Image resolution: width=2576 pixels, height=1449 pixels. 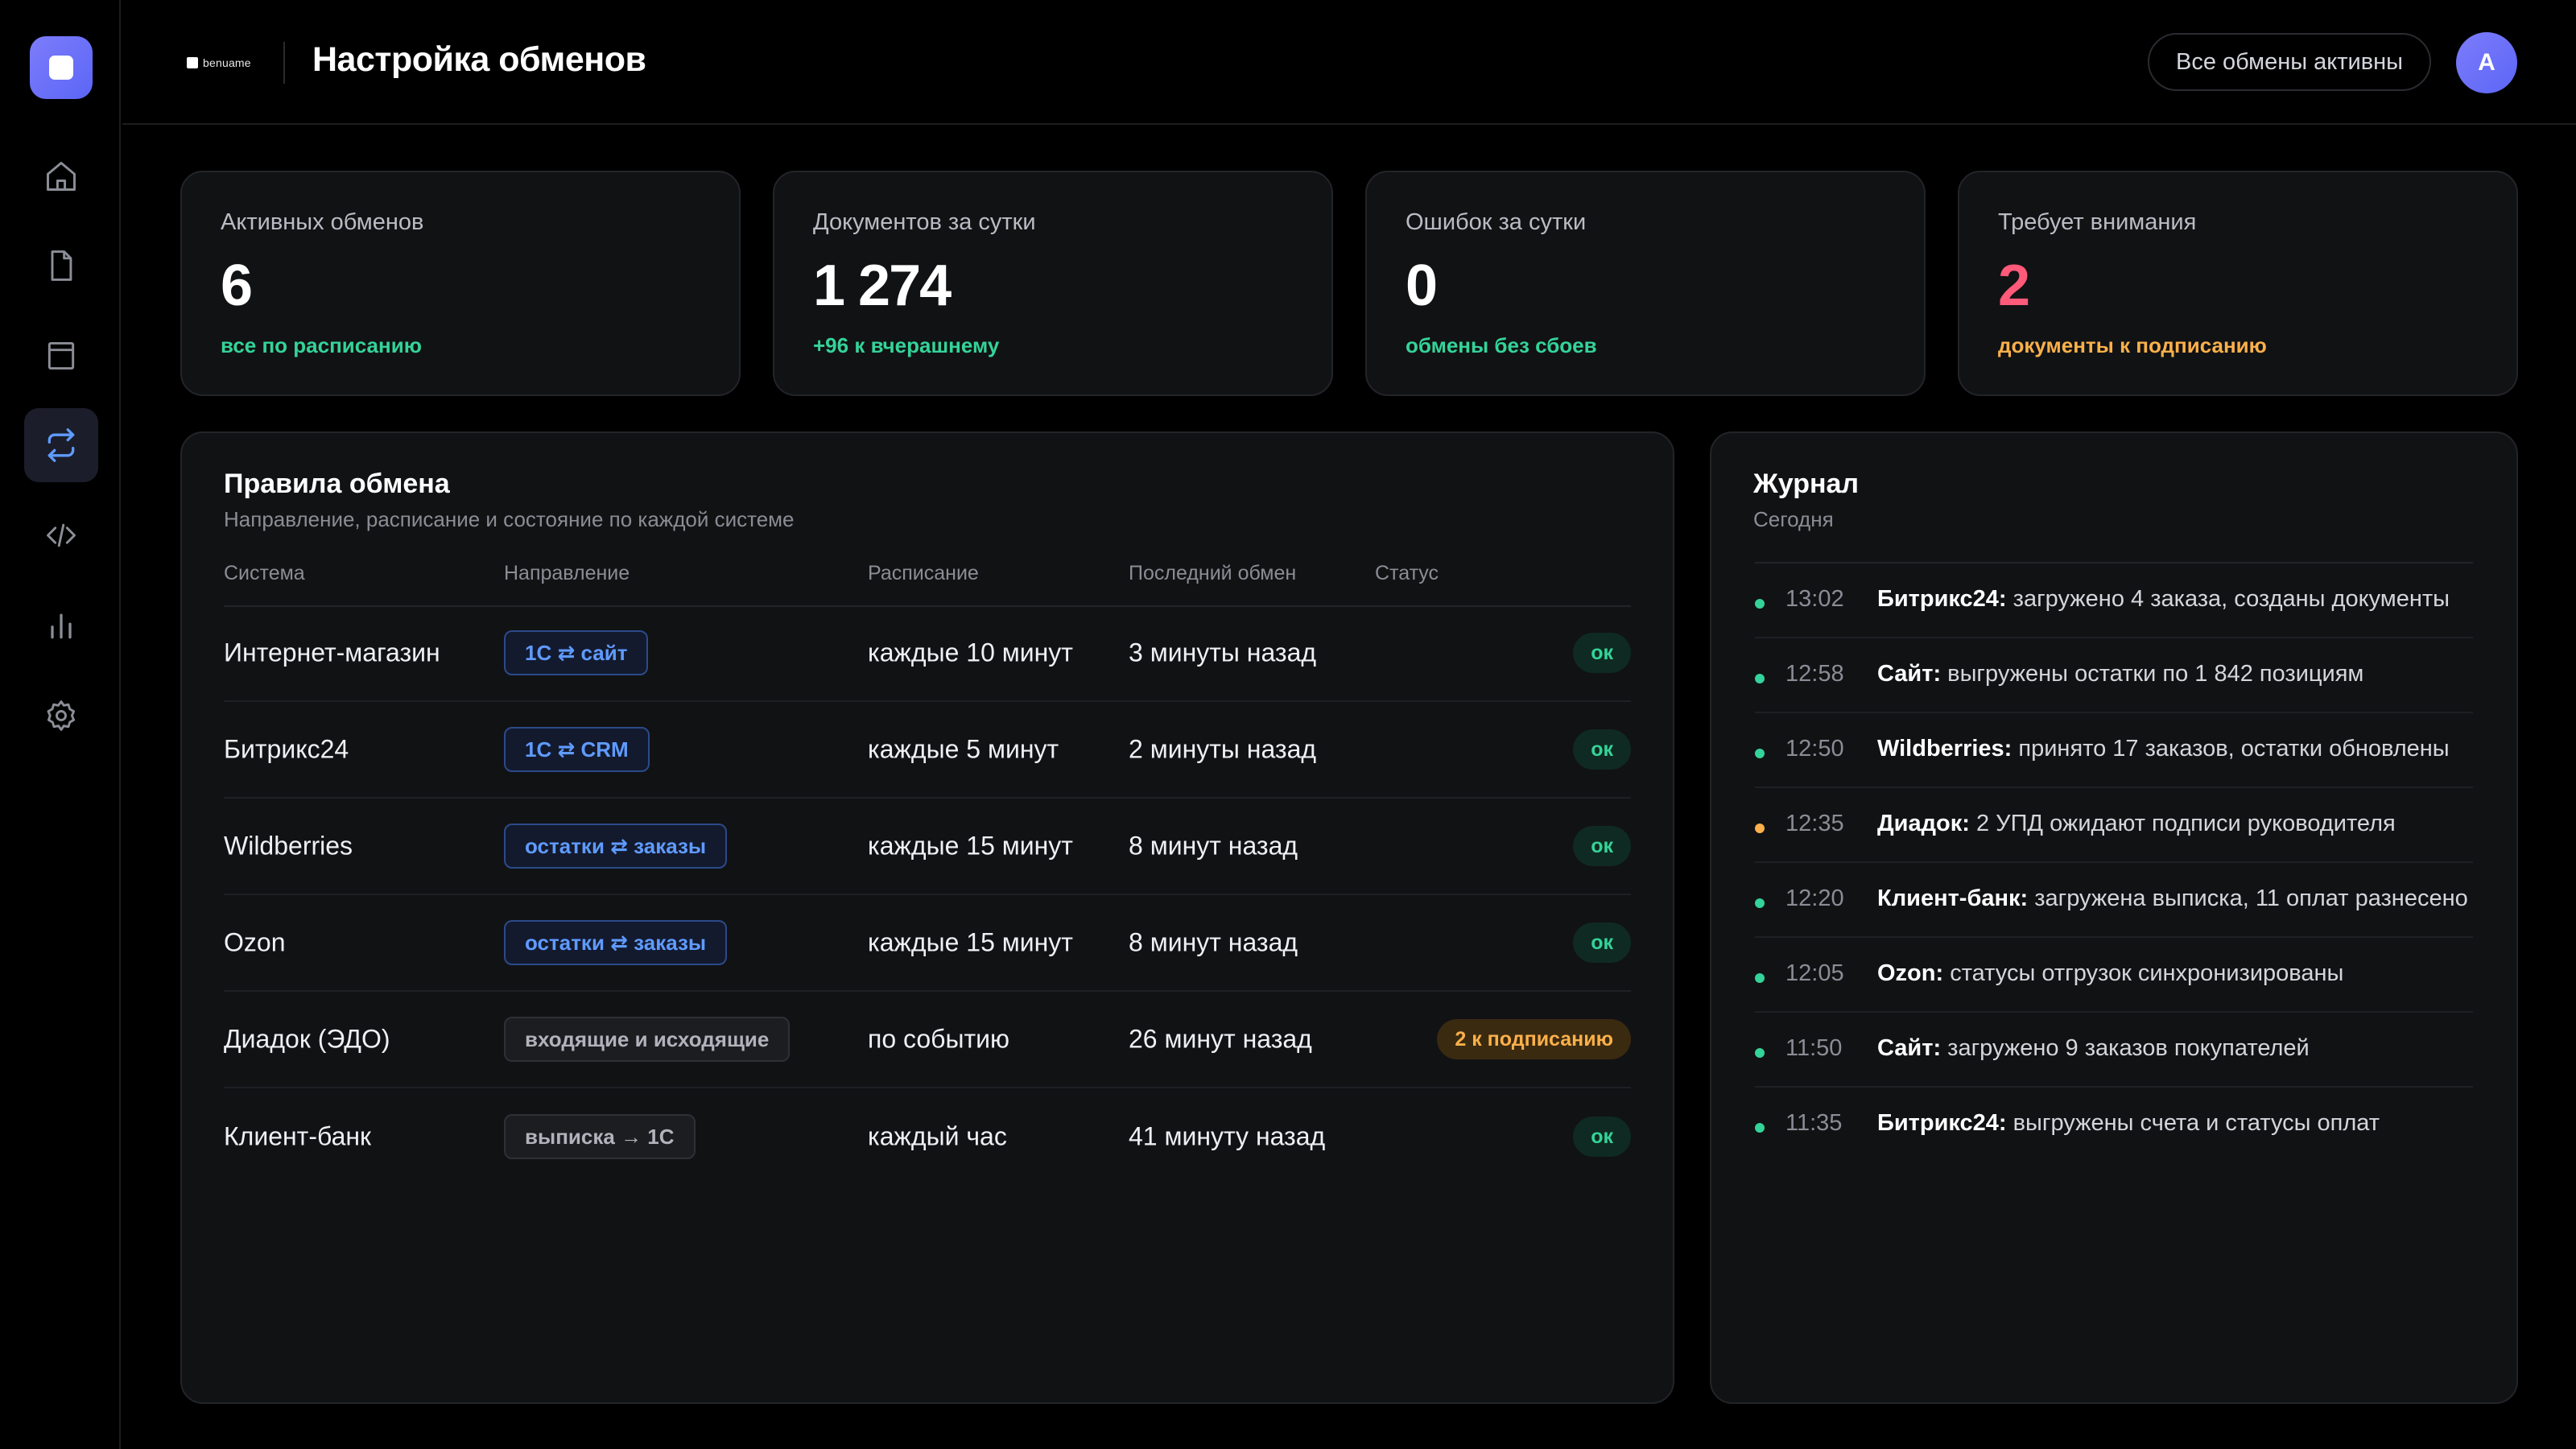 What do you see at coordinates (288, 846) in the screenshot?
I see `cell-system: Wildberries` at bounding box center [288, 846].